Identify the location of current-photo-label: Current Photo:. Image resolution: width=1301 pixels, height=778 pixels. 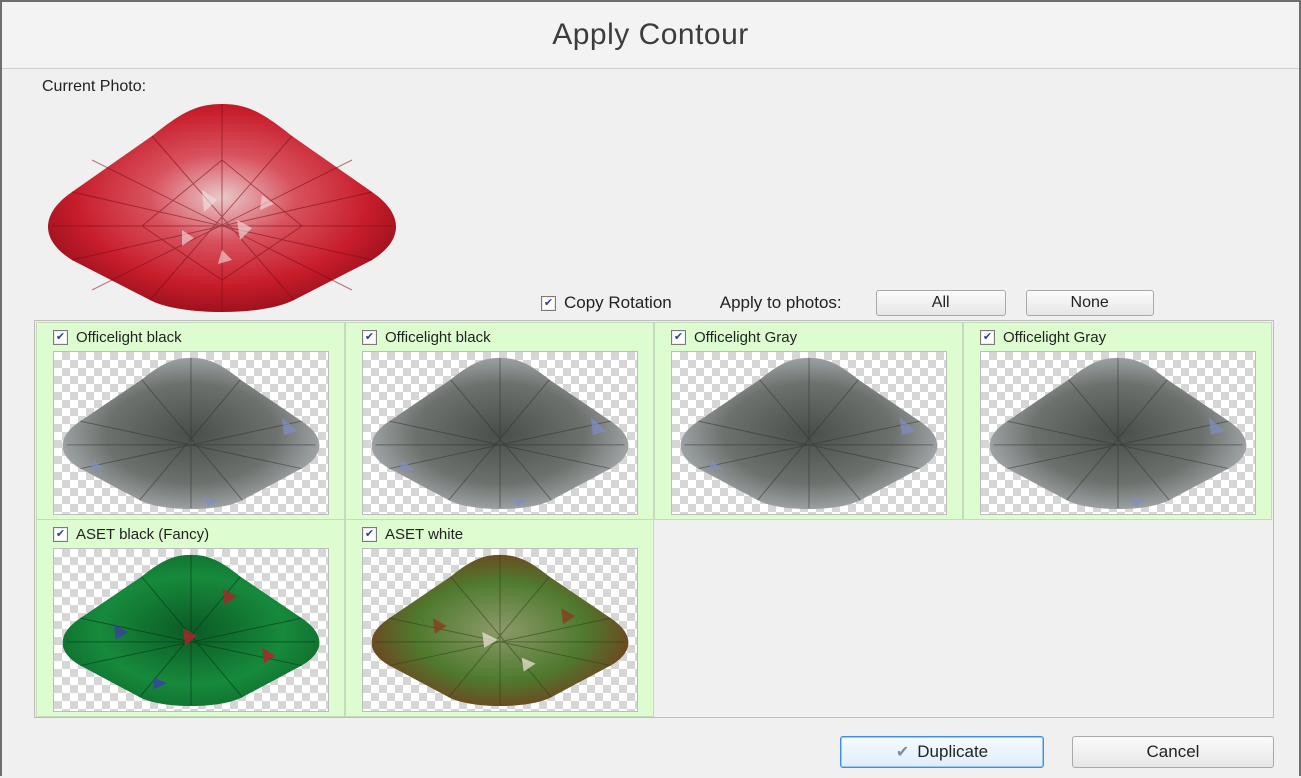
(94, 86).